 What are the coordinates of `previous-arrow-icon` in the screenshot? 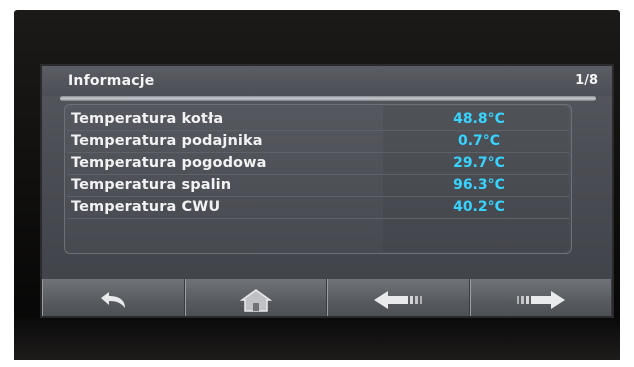 It's located at (398, 299).